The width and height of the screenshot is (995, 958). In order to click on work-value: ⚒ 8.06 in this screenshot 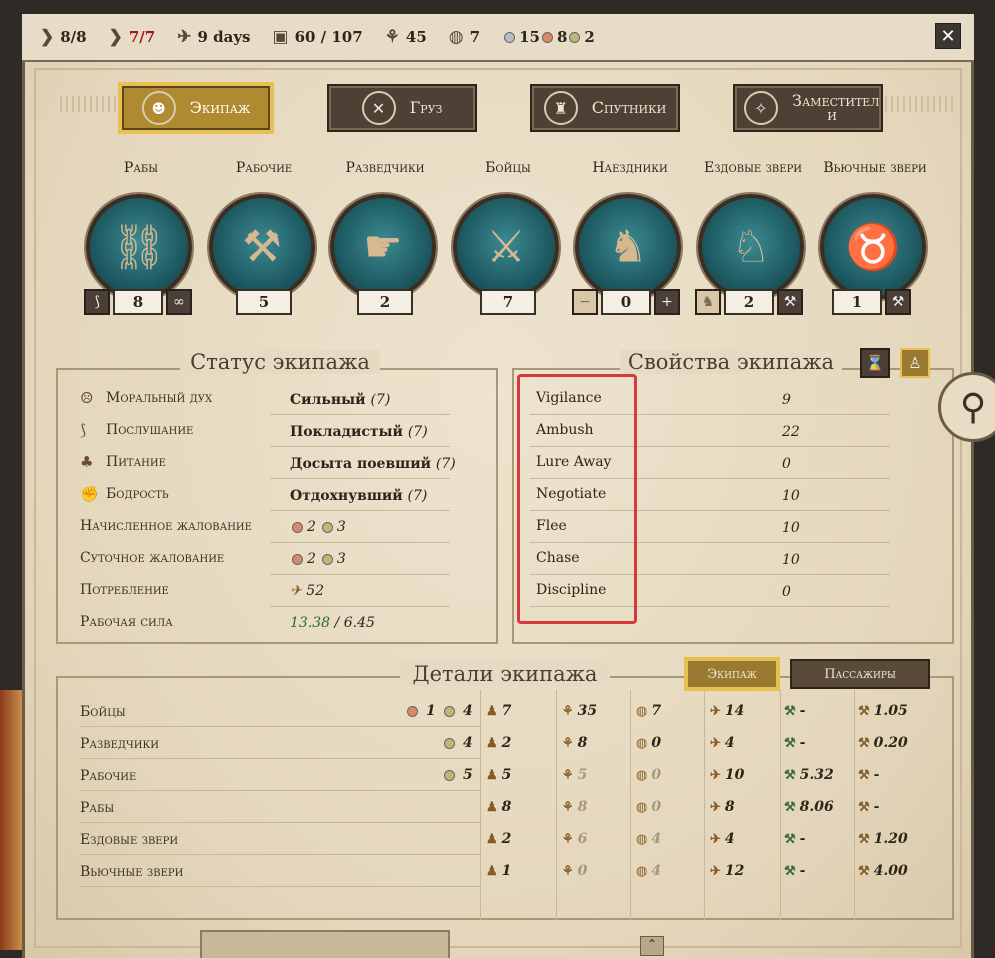, I will do `click(809, 807)`.